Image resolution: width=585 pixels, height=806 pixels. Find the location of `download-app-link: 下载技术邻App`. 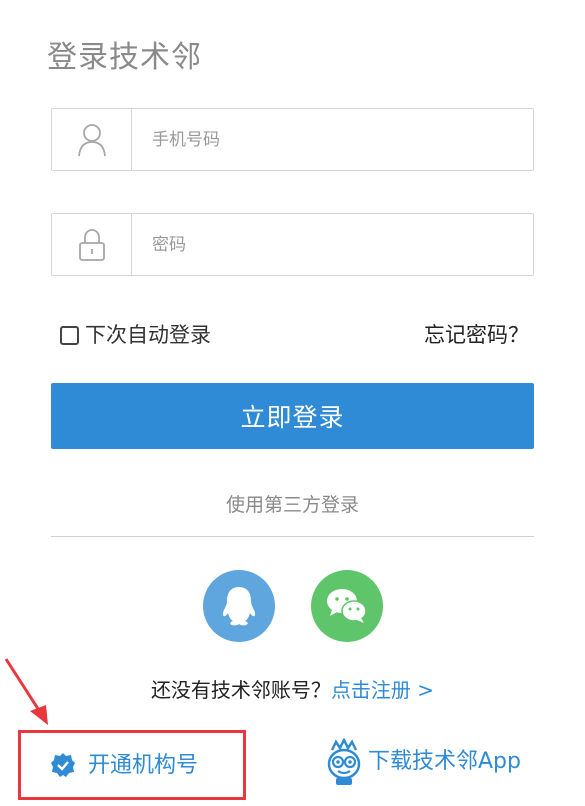

download-app-link: 下载技术邻App is located at coordinates (423, 762).